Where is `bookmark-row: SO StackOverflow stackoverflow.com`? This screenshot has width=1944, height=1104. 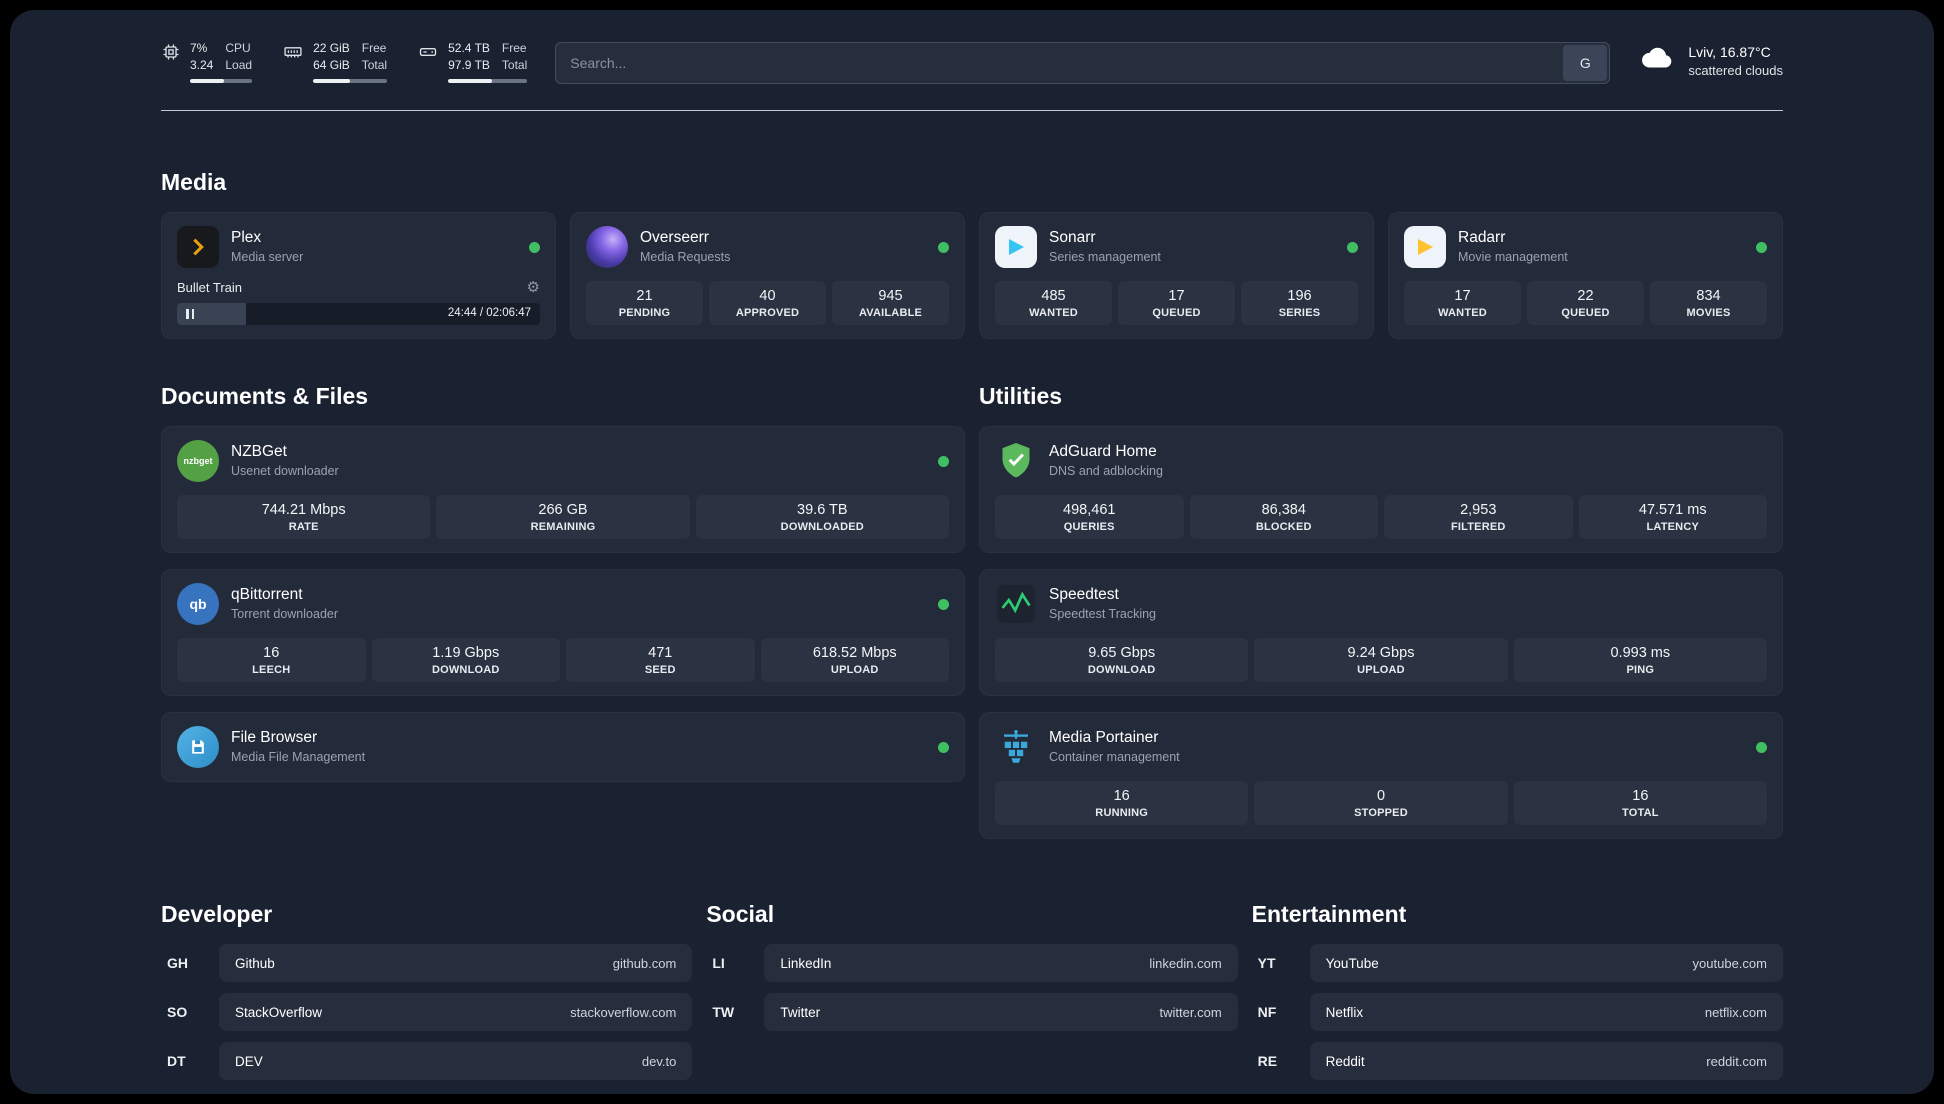 bookmark-row: SO StackOverflow stackoverflow.com is located at coordinates (427, 1012).